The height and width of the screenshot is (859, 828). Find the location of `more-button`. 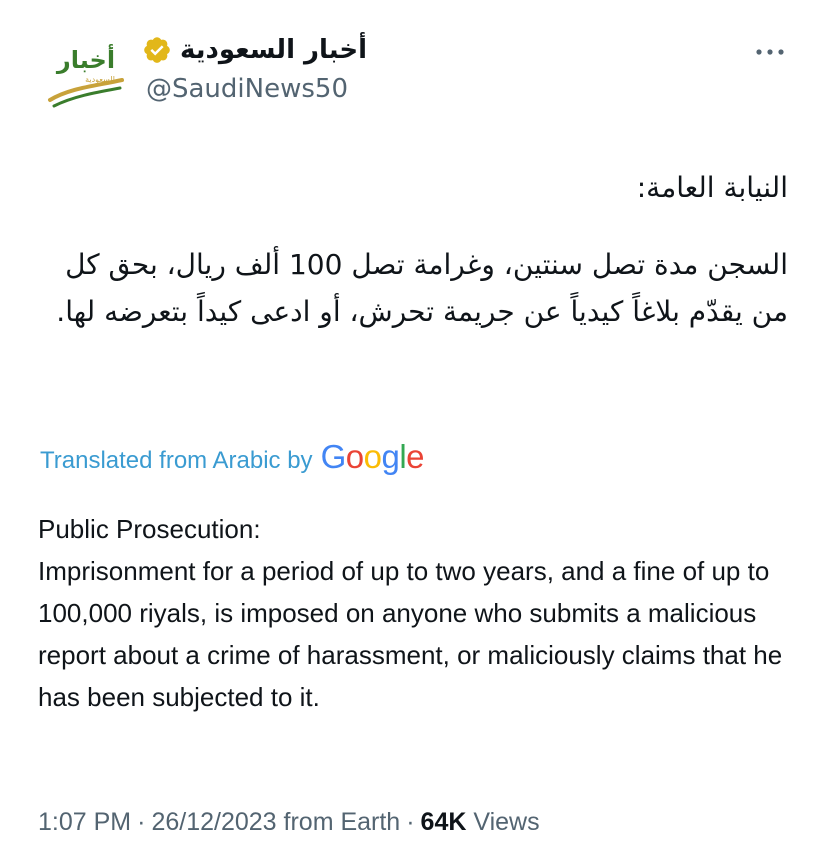

more-button is located at coordinates (770, 52).